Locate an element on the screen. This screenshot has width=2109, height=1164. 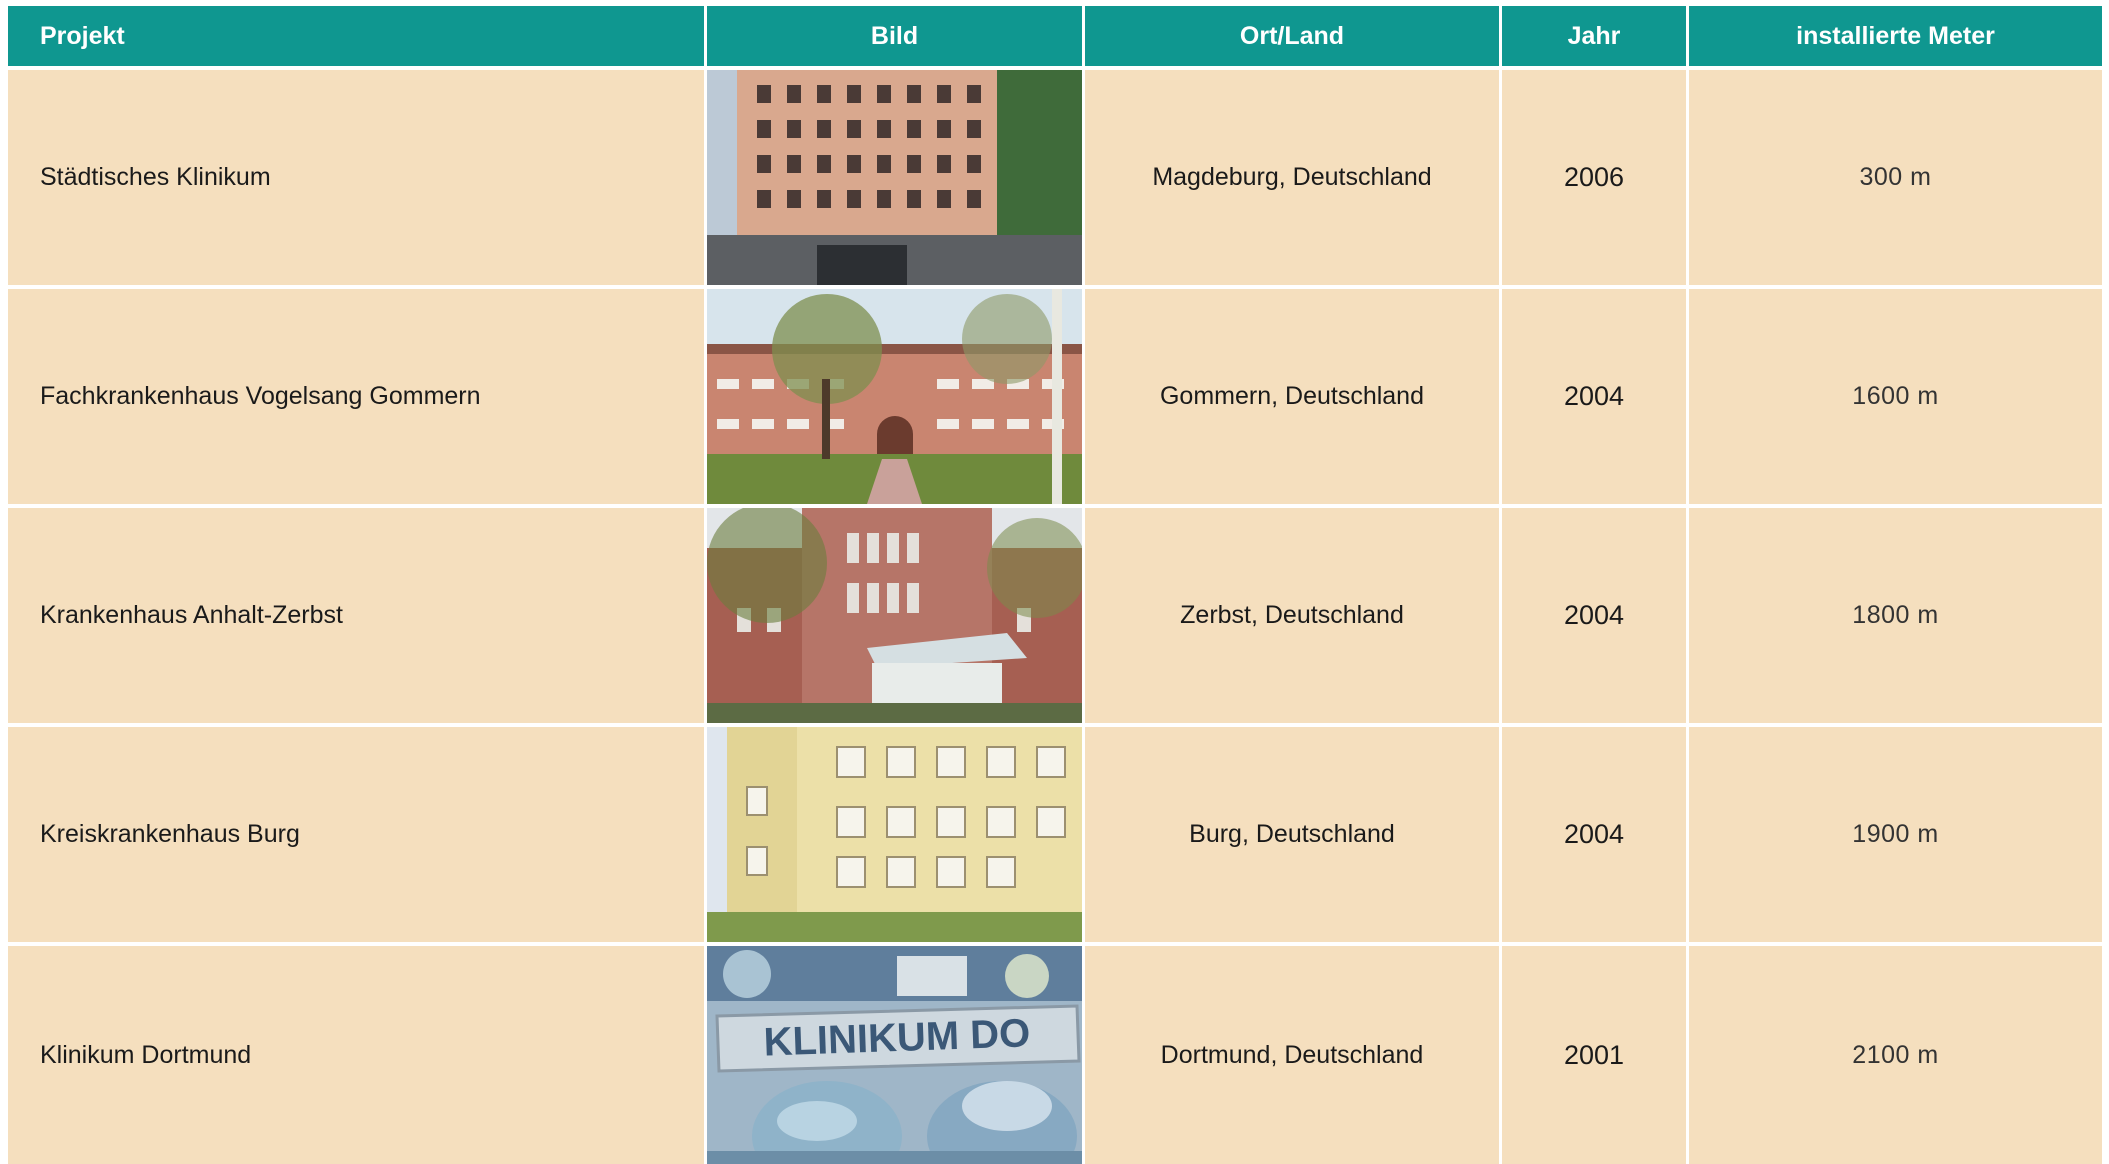
cell-ort: Dortmund, Deutschland is located at coordinates (1292, 1055).